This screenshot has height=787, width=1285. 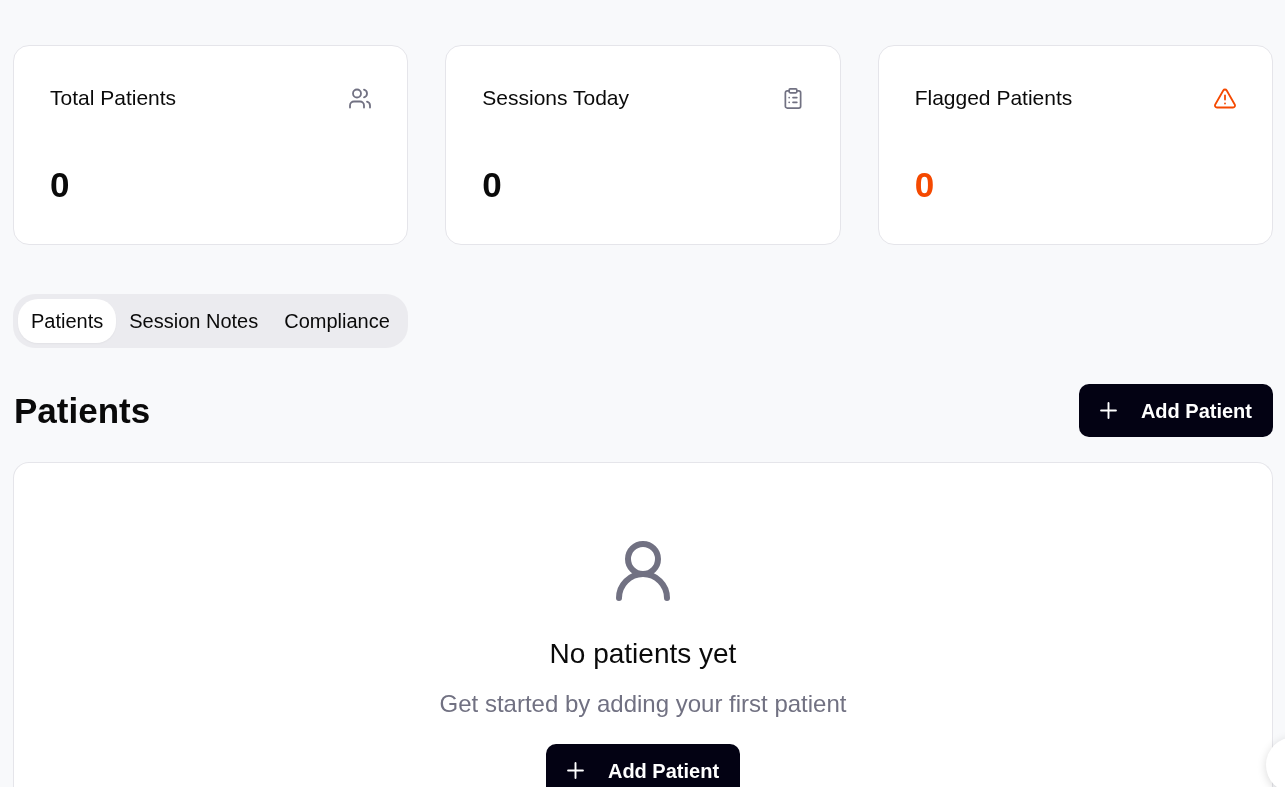 What do you see at coordinates (993, 98) in the screenshot?
I see `stat-title: Flagged Patients` at bounding box center [993, 98].